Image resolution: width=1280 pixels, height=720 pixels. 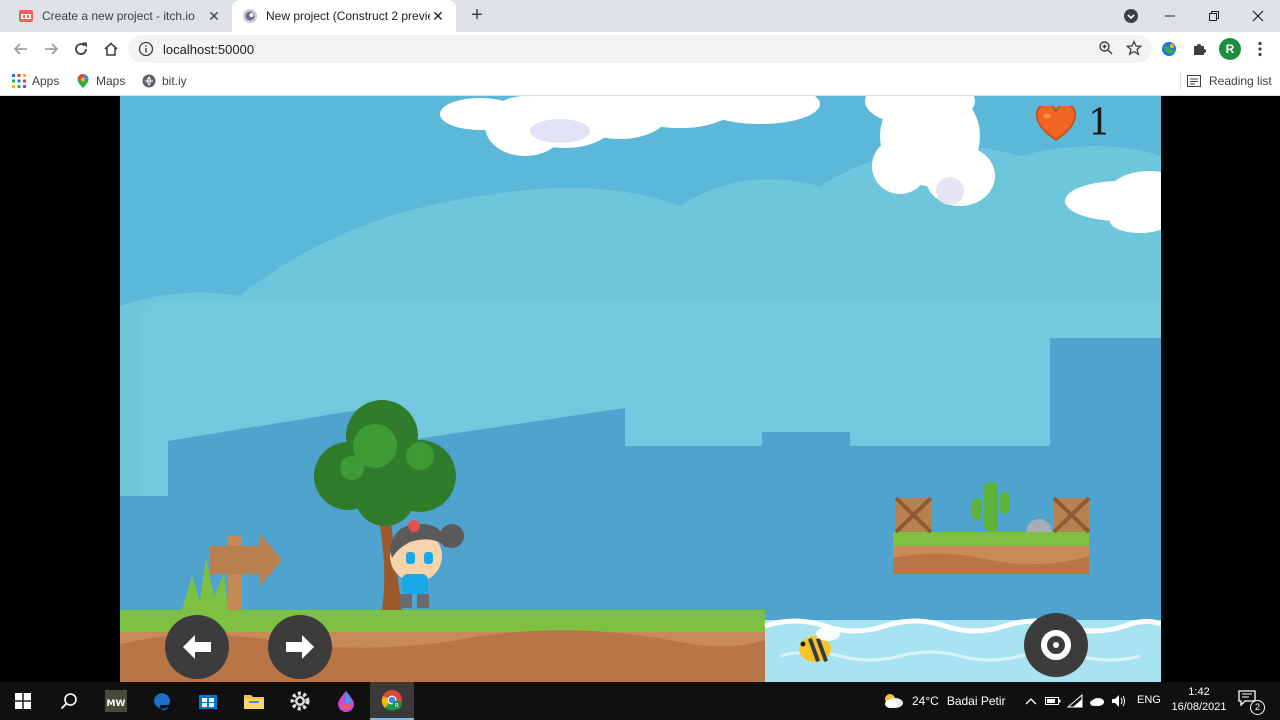 What do you see at coordinates (1099, 123) in the screenshot?
I see `lives-count: 1` at bounding box center [1099, 123].